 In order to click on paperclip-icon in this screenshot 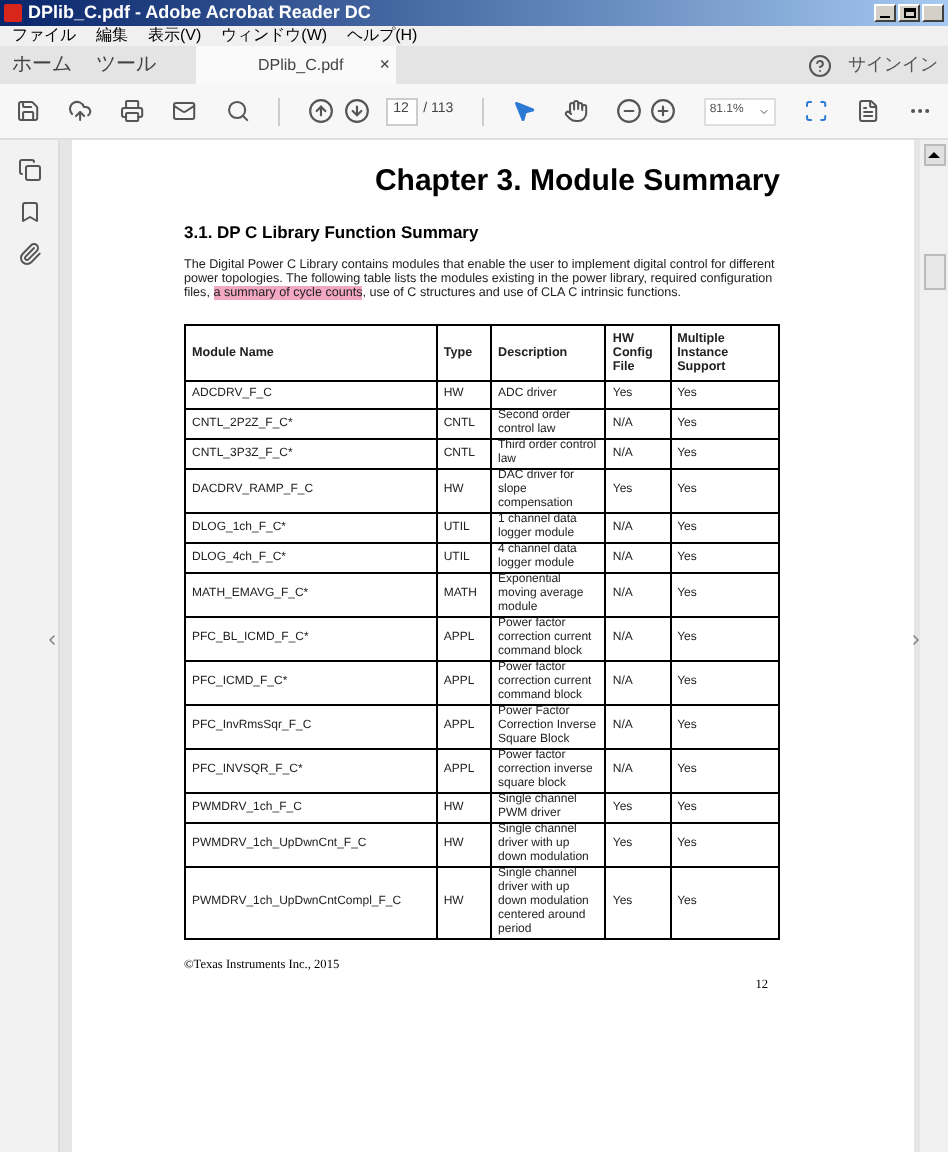, I will do `click(29, 254)`.